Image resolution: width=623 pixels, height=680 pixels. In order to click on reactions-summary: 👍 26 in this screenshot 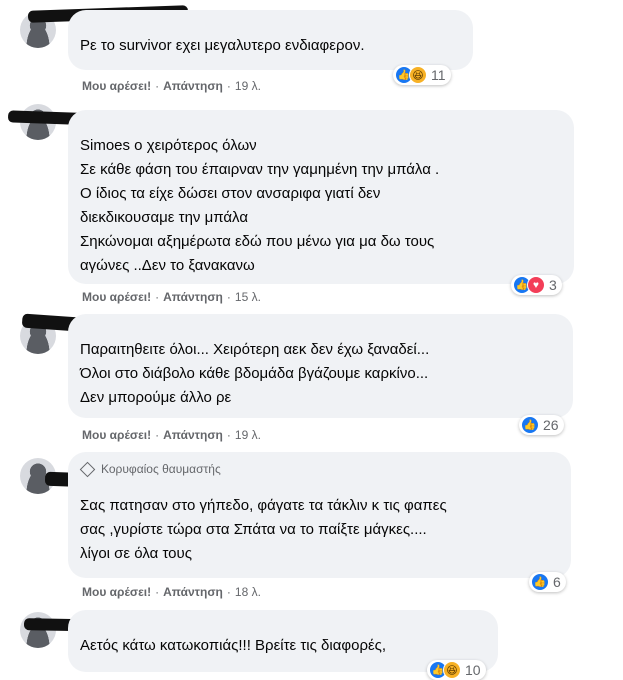, I will do `click(541, 425)`.